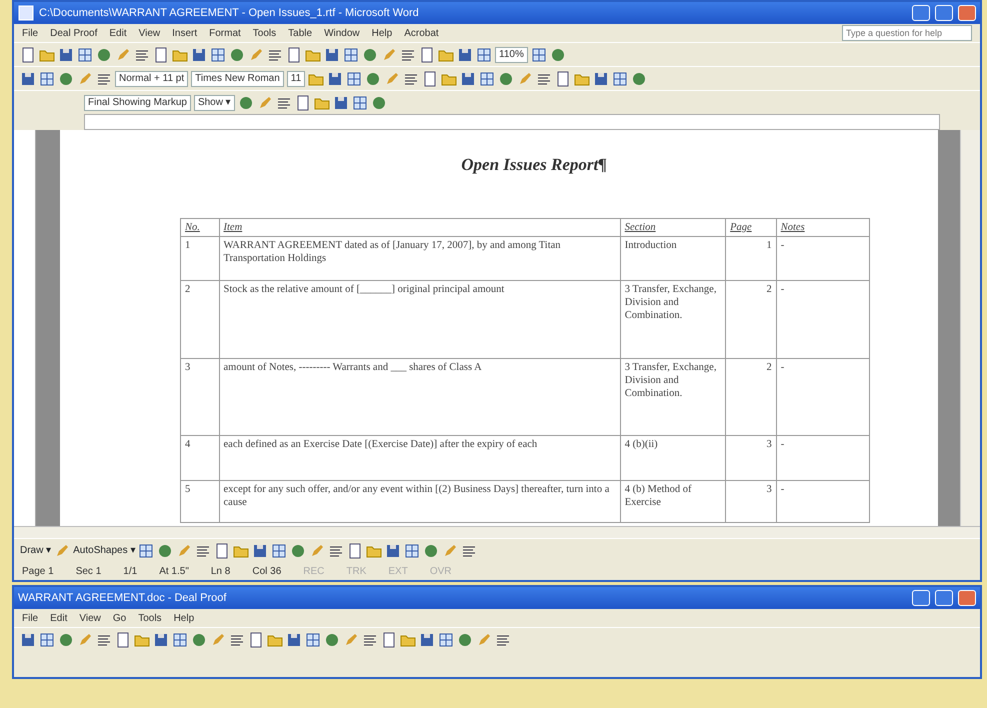 Image resolution: width=987 pixels, height=708 pixels. What do you see at coordinates (237, 78) in the screenshot?
I see `font-box: Times New Roman` at bounding box center [237, 78].